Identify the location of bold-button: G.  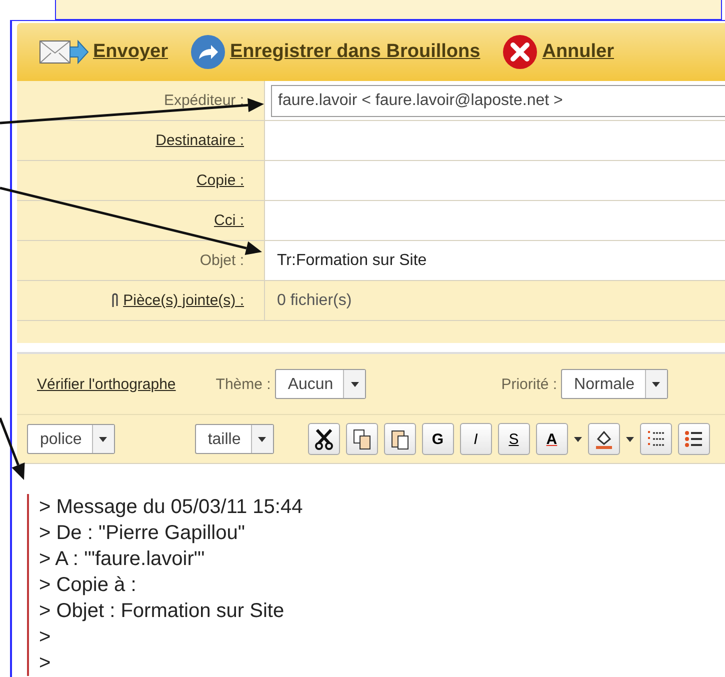
(438, 439).